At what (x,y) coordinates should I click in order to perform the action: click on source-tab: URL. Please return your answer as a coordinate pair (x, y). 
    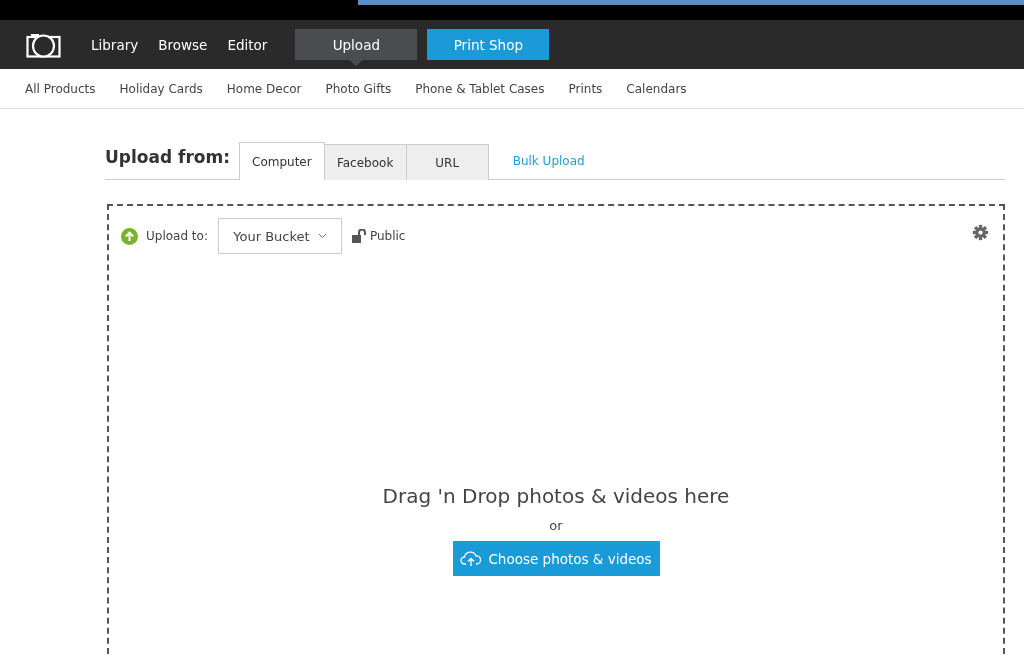
    Looking at the image, I should click on (447, 162).